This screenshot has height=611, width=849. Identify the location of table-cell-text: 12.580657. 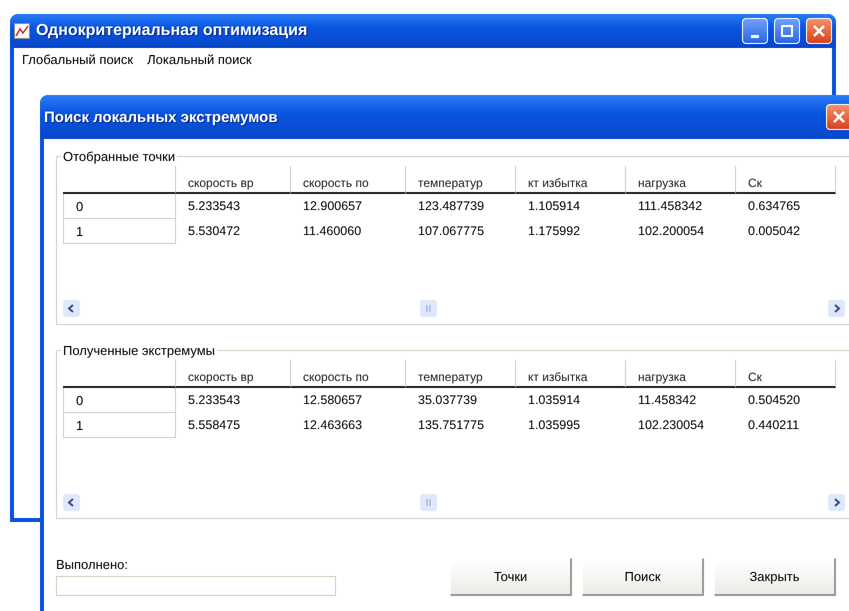
(333, 400).